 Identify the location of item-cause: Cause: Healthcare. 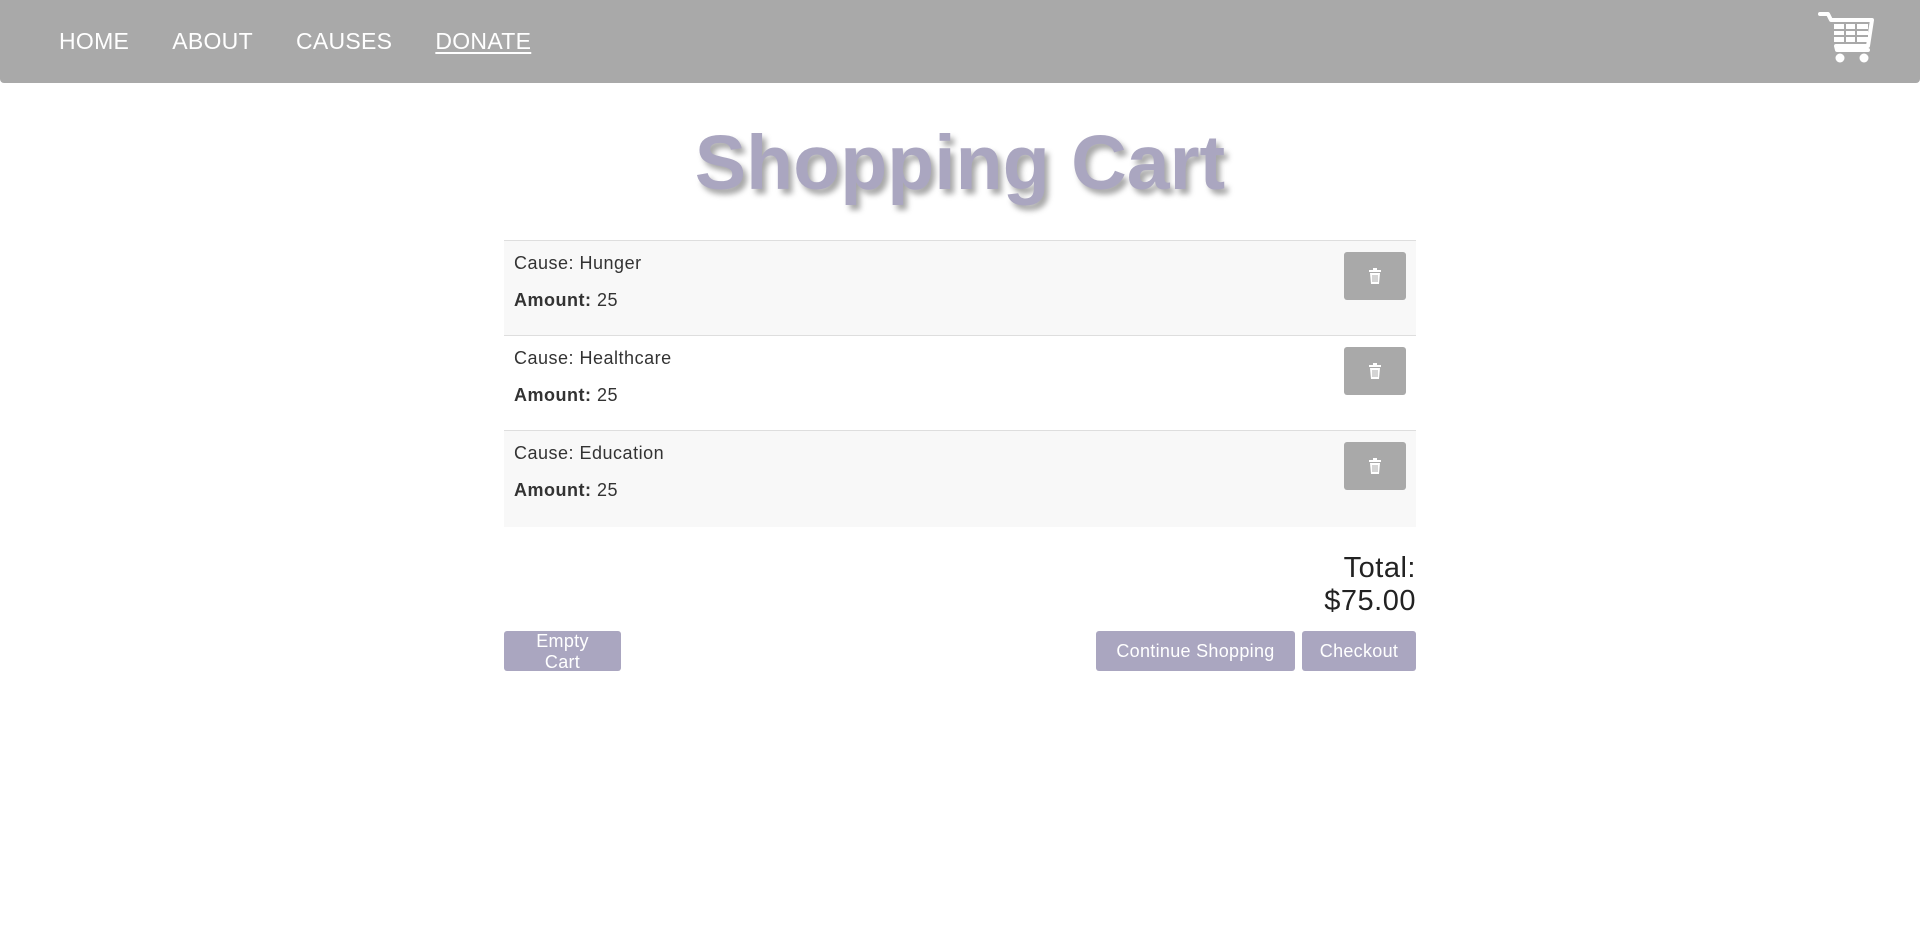
(593, 358).